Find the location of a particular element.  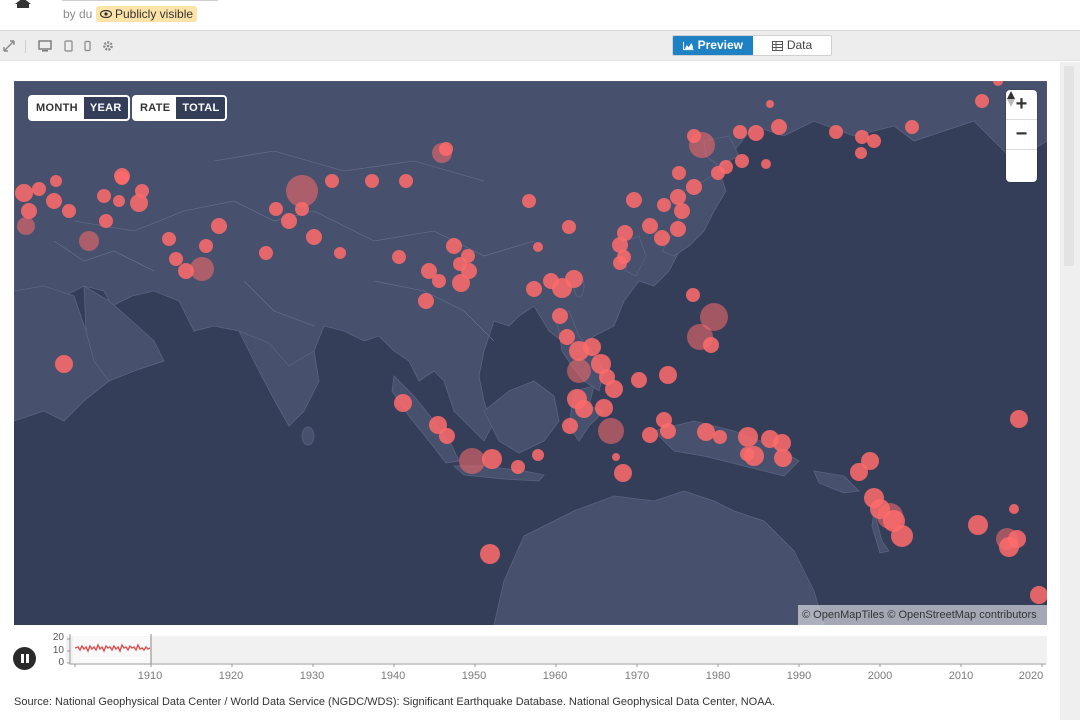

australia-land is located at coordinates (659, 557).